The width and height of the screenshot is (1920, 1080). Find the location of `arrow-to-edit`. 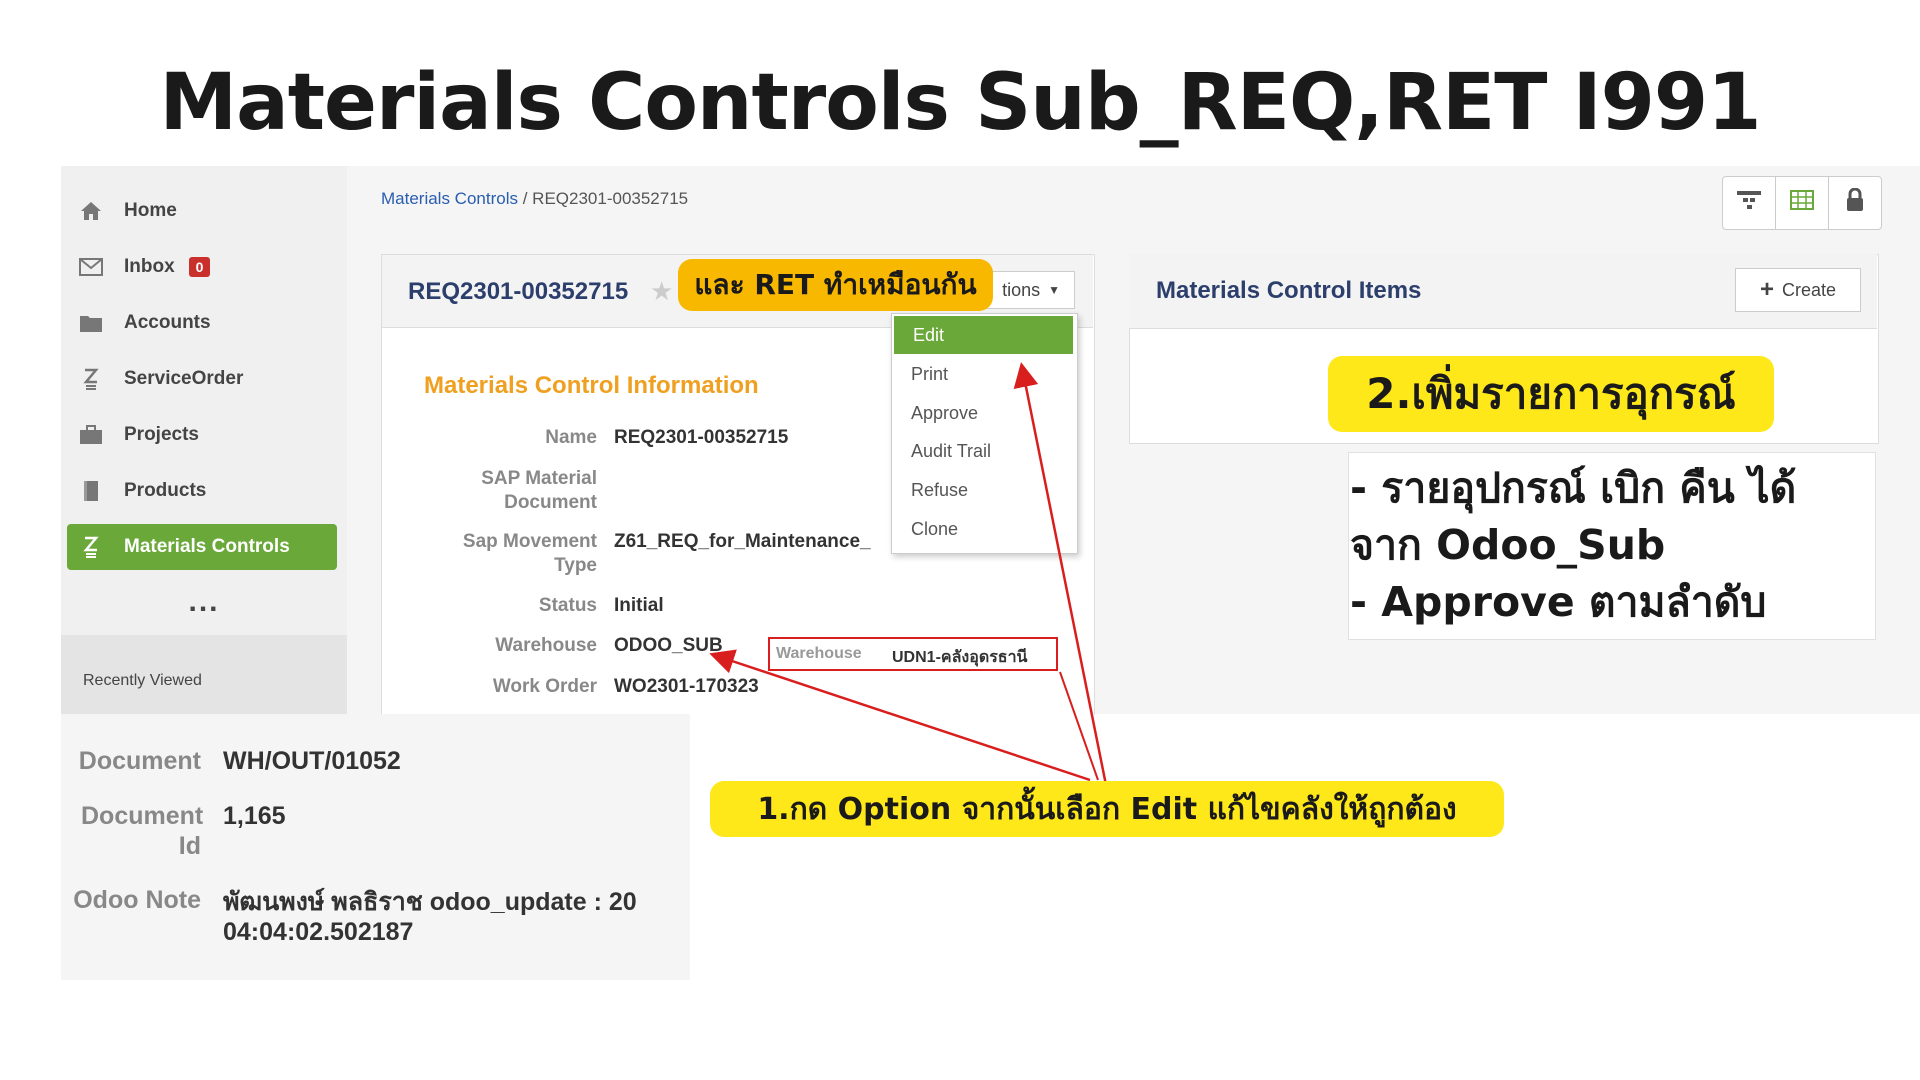

arrow-to-edit is located at coordinates (1061, 576).